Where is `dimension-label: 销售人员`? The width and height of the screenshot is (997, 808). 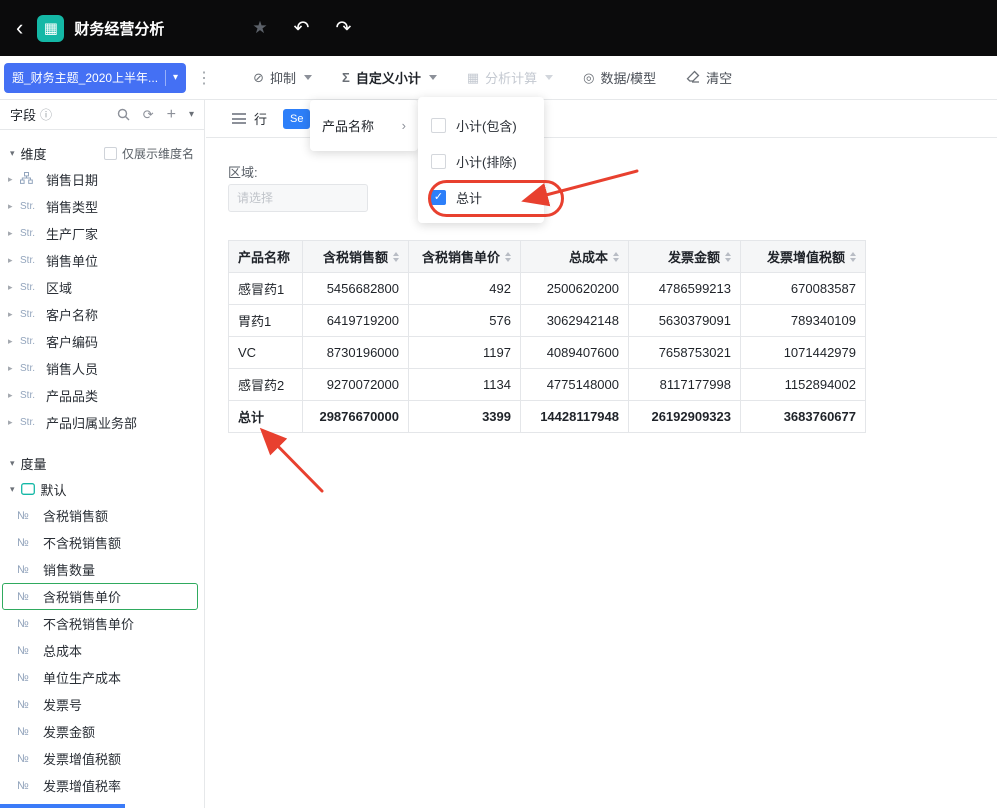 dimension-label: 销售人员 is located at coordinates (72, 369).